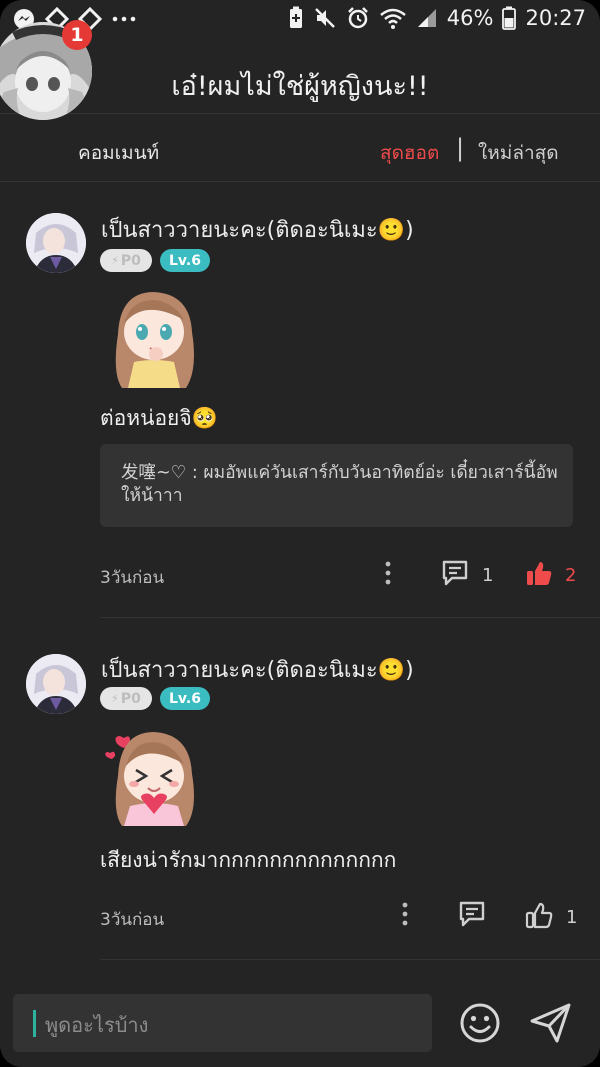 This screenshot has width=600, height=1067. What do you see at coordinates (358, 18) in the screenshot?
I see `alarm-icon` at bounding box center [358, 18].